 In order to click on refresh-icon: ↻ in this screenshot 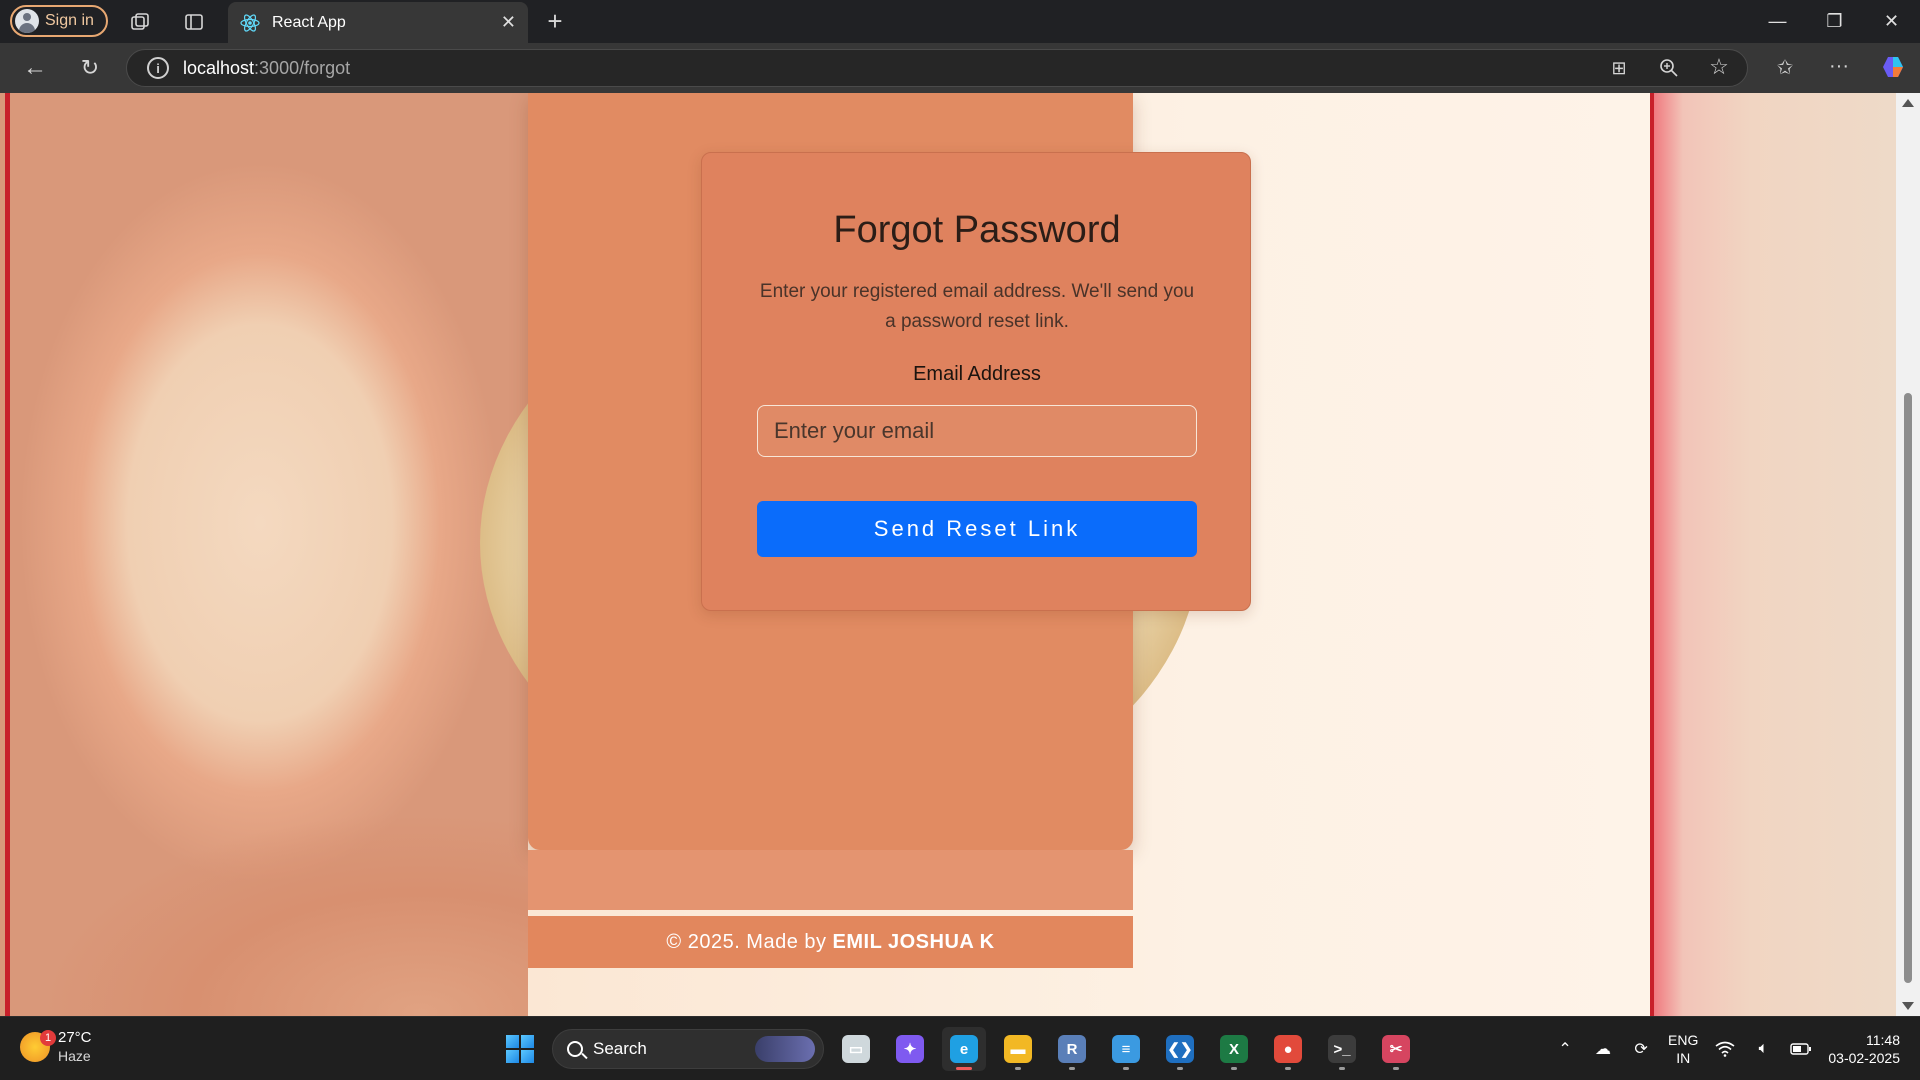, I will do `click(90, 67)`.